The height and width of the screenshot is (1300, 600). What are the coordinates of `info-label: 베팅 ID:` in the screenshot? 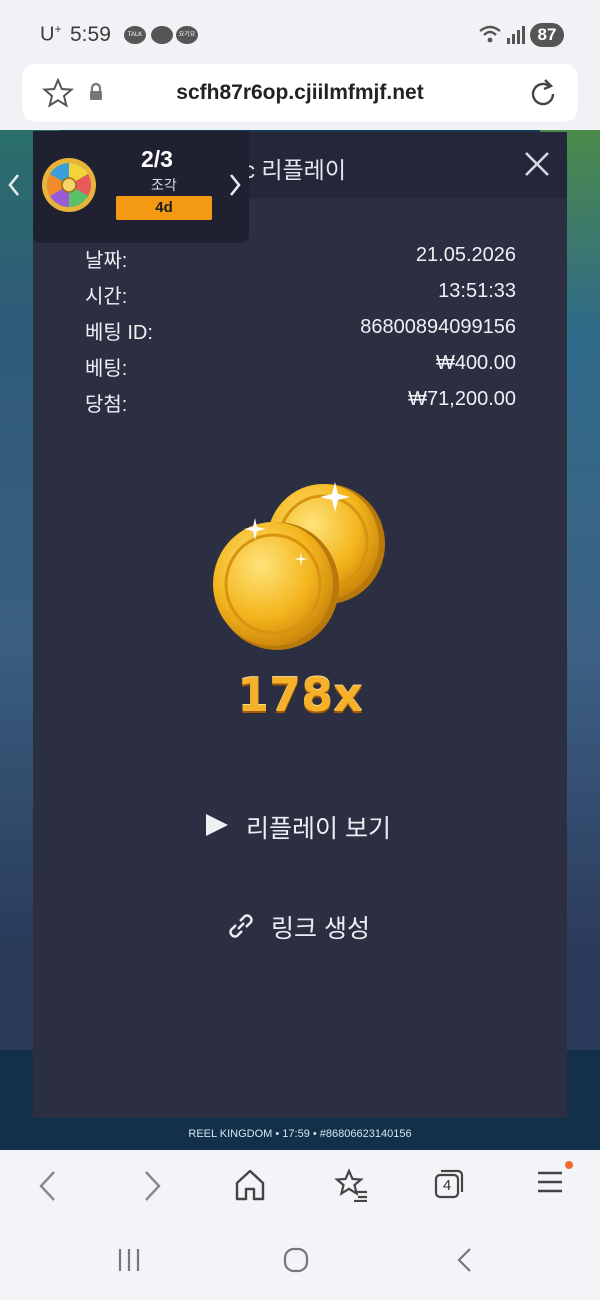 It's located at (119, 333).